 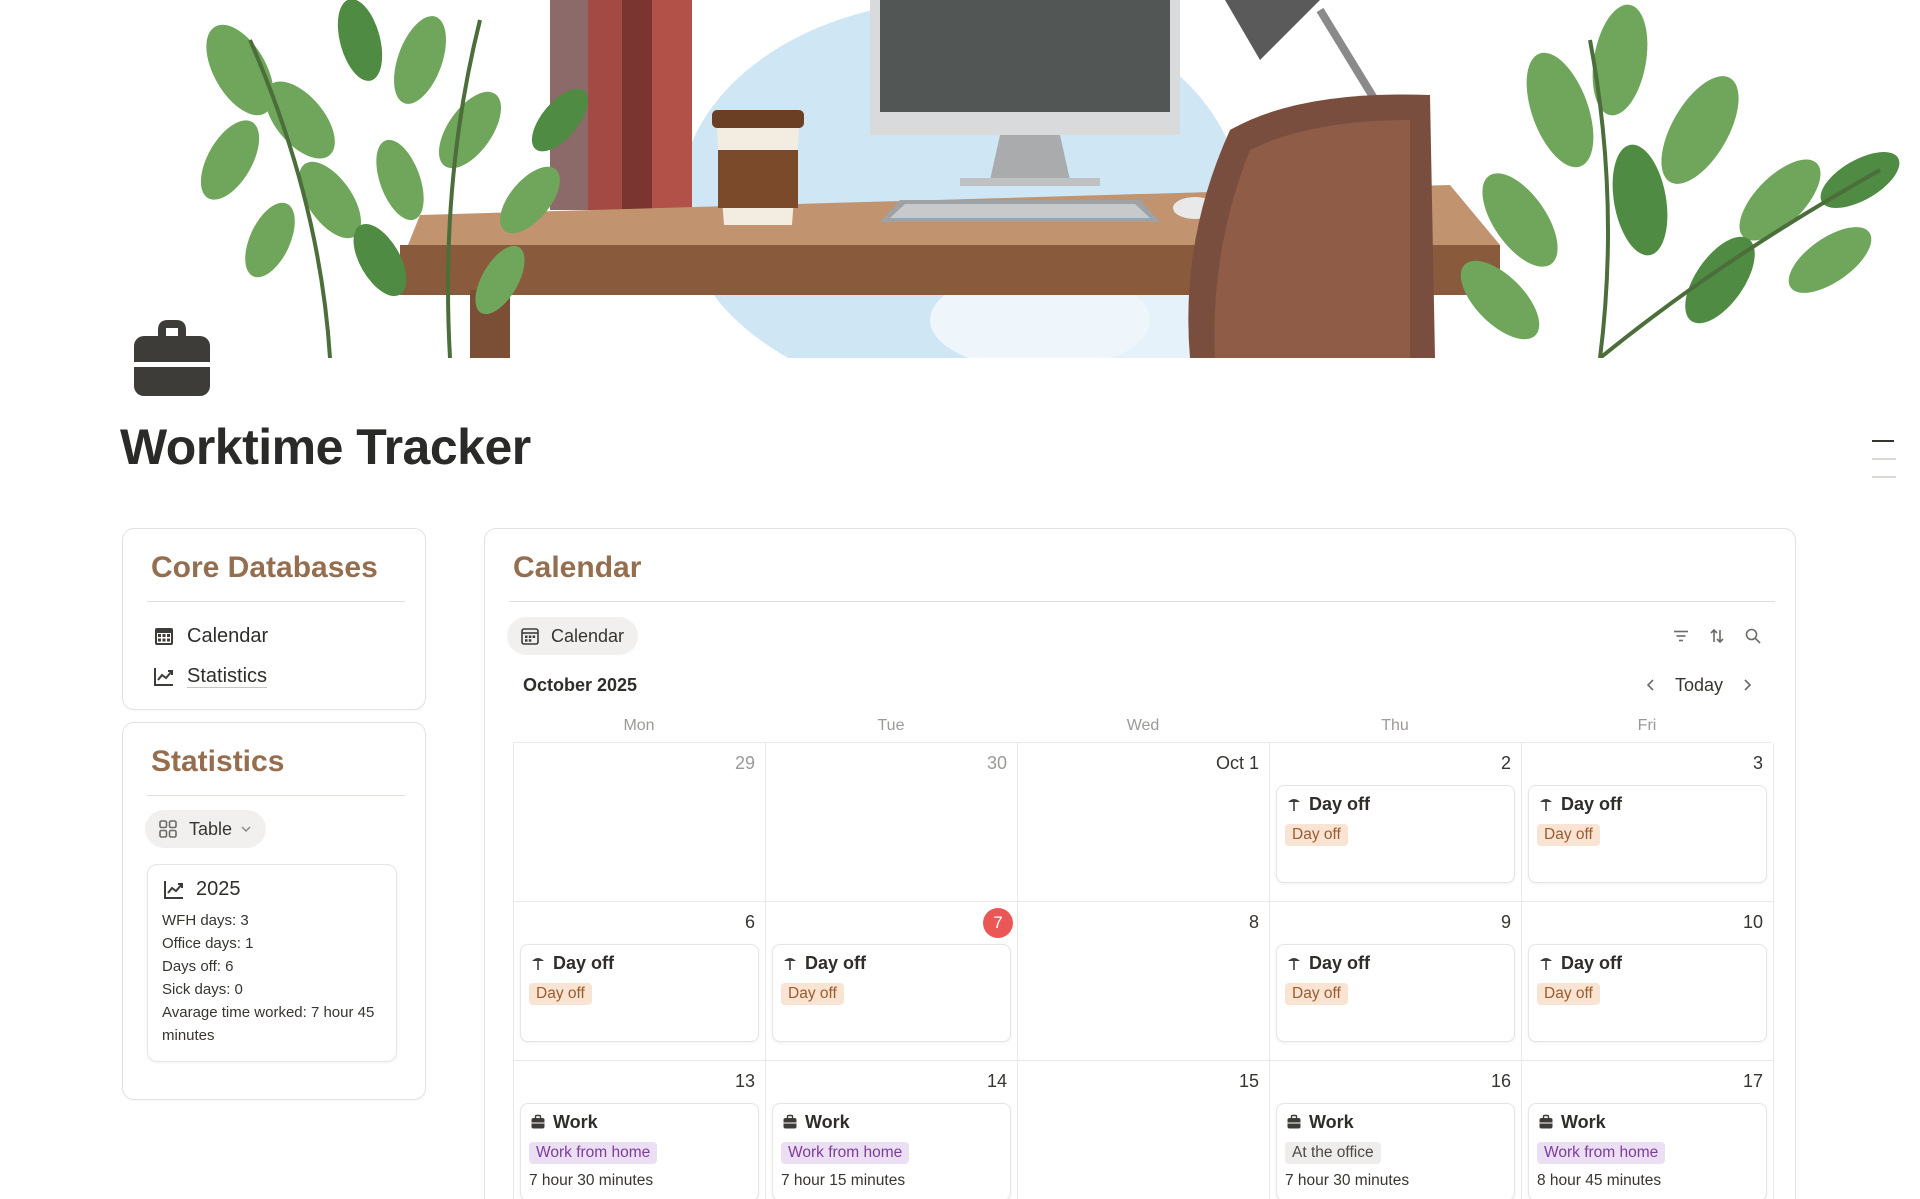 I want to click on calendar-day-cell: 16 Work At the office 7 hour 30 minutes, so click(x=1396, y=1130).